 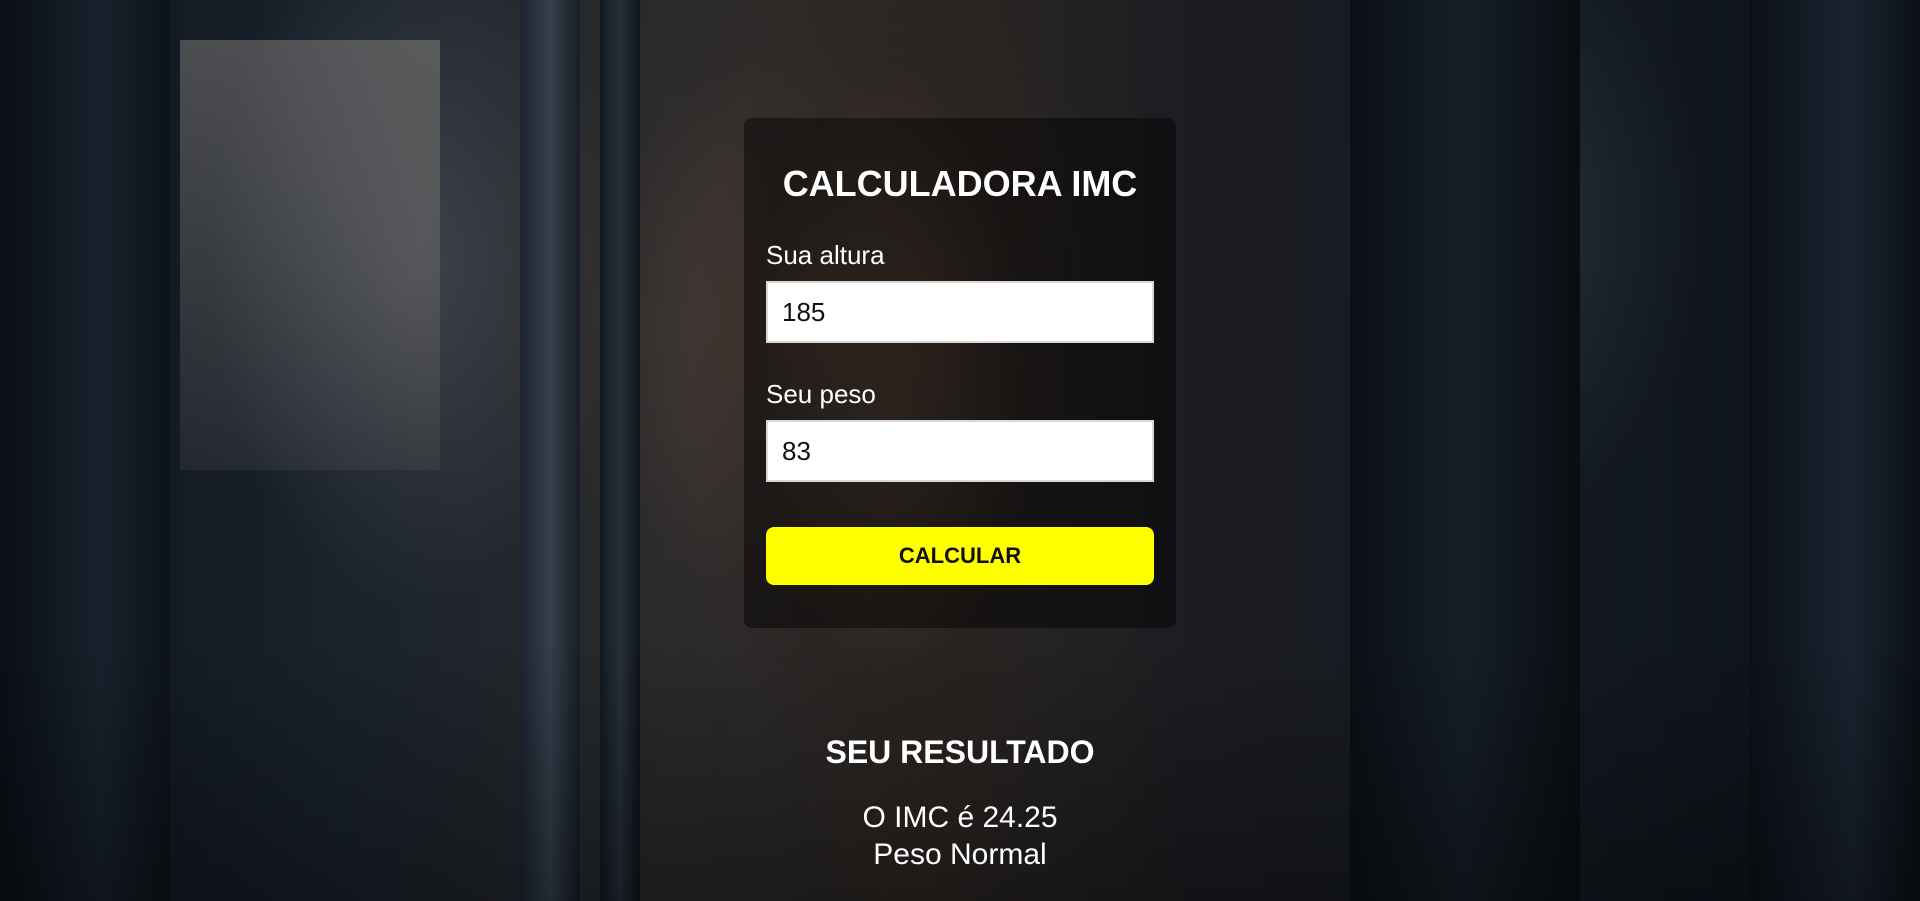 What do you see at coordinates (960, 183) in the screenshot?
I see `calculator-title: CALCULADORA IMC` at bounding box center [960, 183].